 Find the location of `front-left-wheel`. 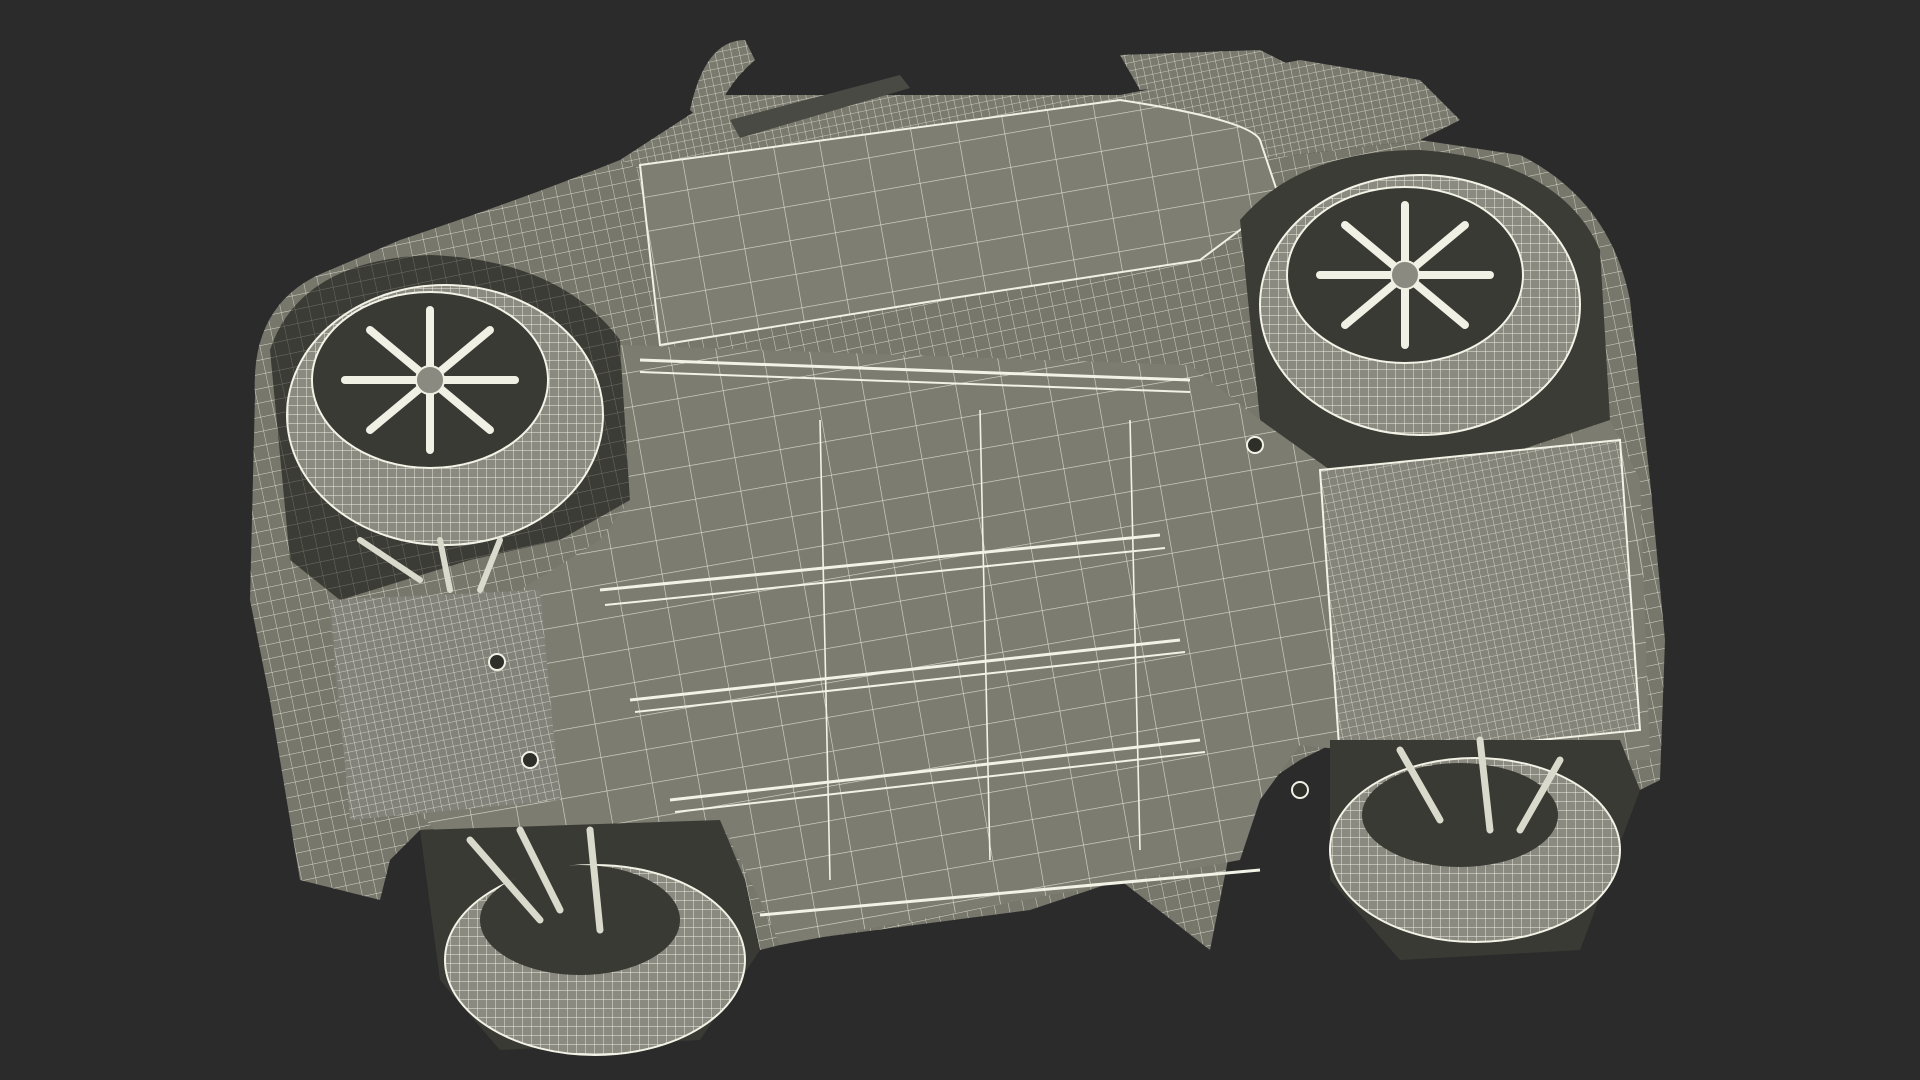

front-left-wheel is located at coordinates (445, 415).